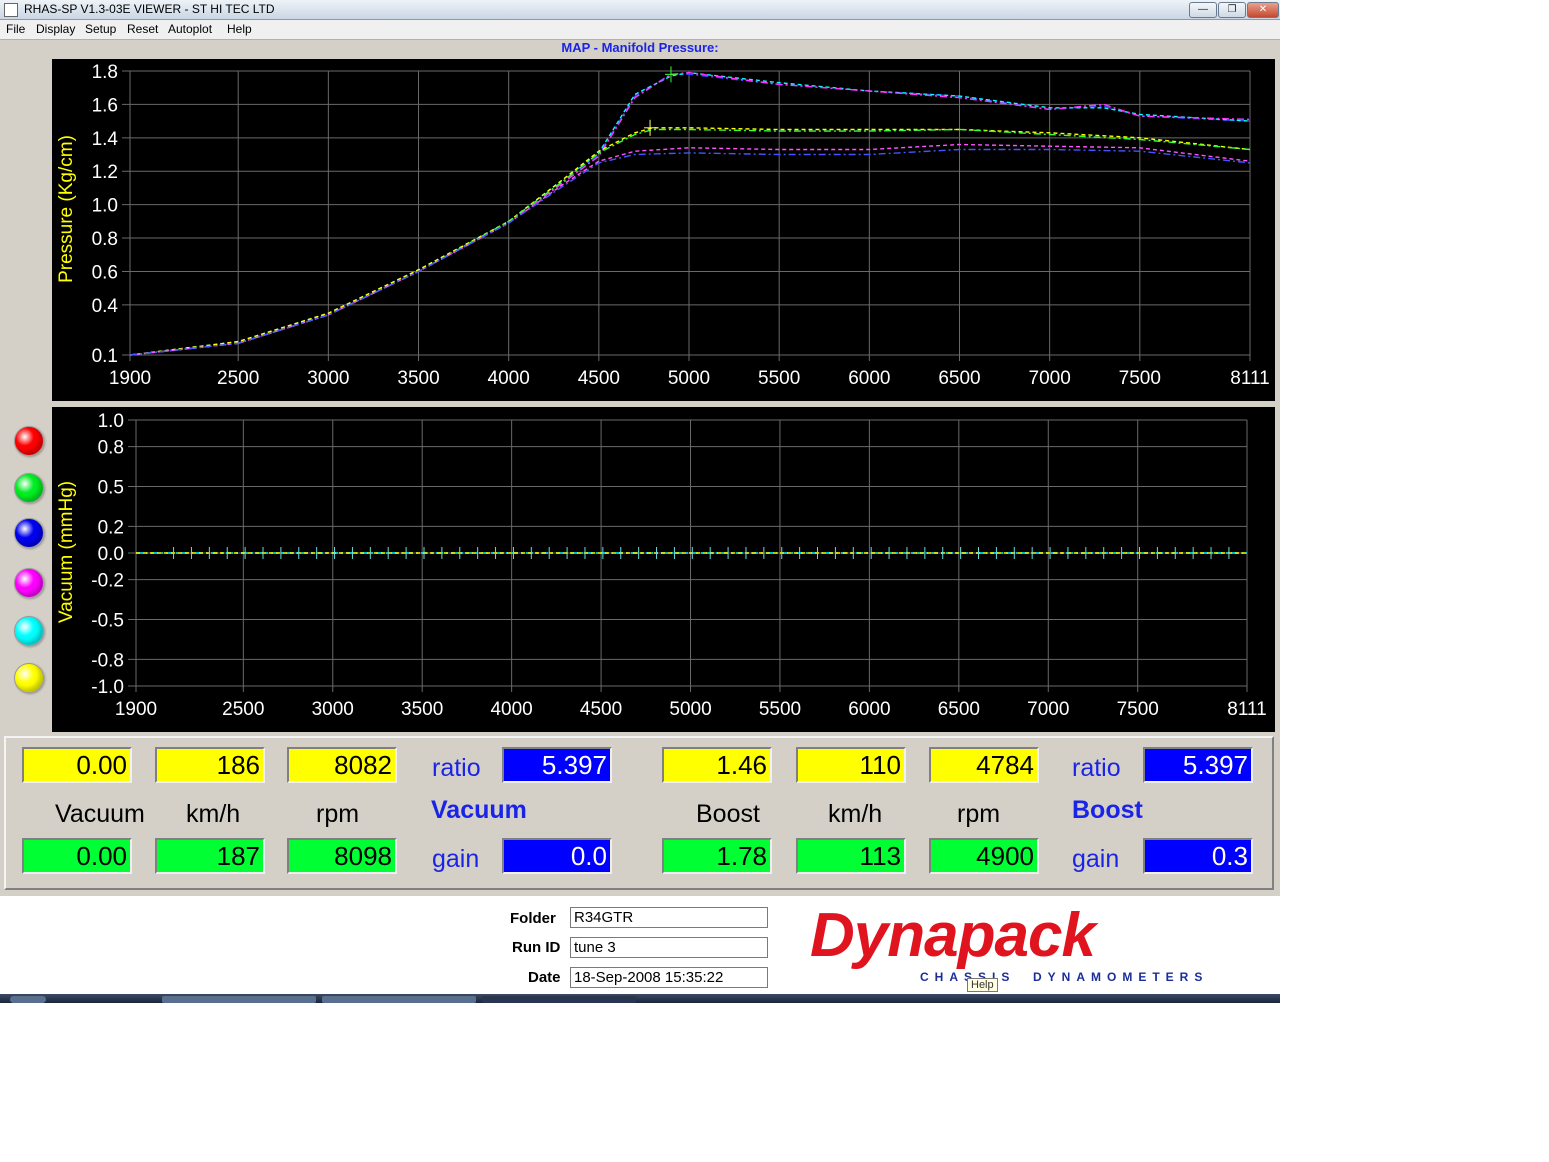 The image size is (1549, 1162). What do you see at coordinates (105, 356) in the screenshot?
I see `y-tick-label: 0.1` at bounding box center [105, 356].